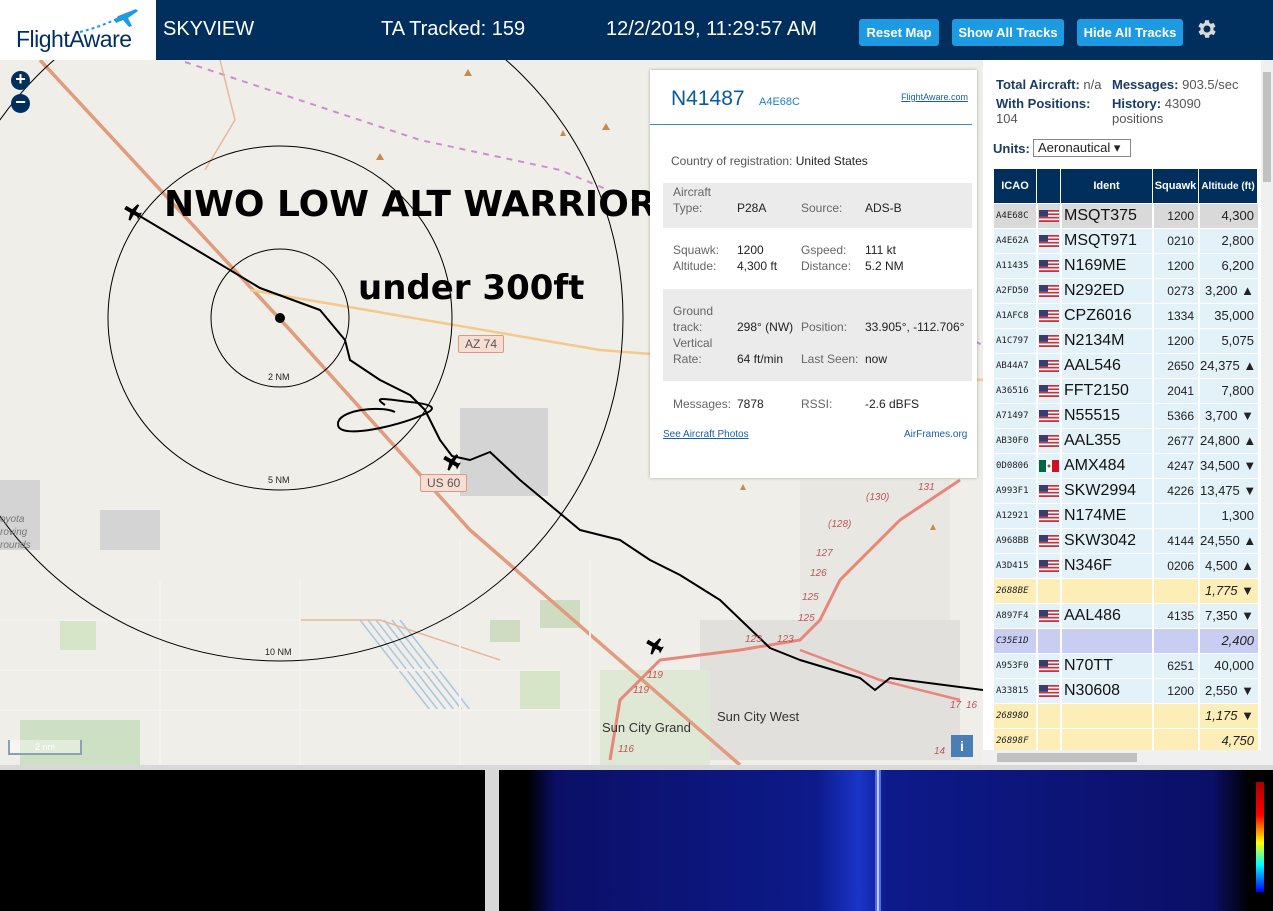 This screenshot has width=1273, height=911. What do you see at coordinates (692, 192) in the screenshot?
I see `aircraft-type-label-1: Aircraft` at bounding box center [692, 192].